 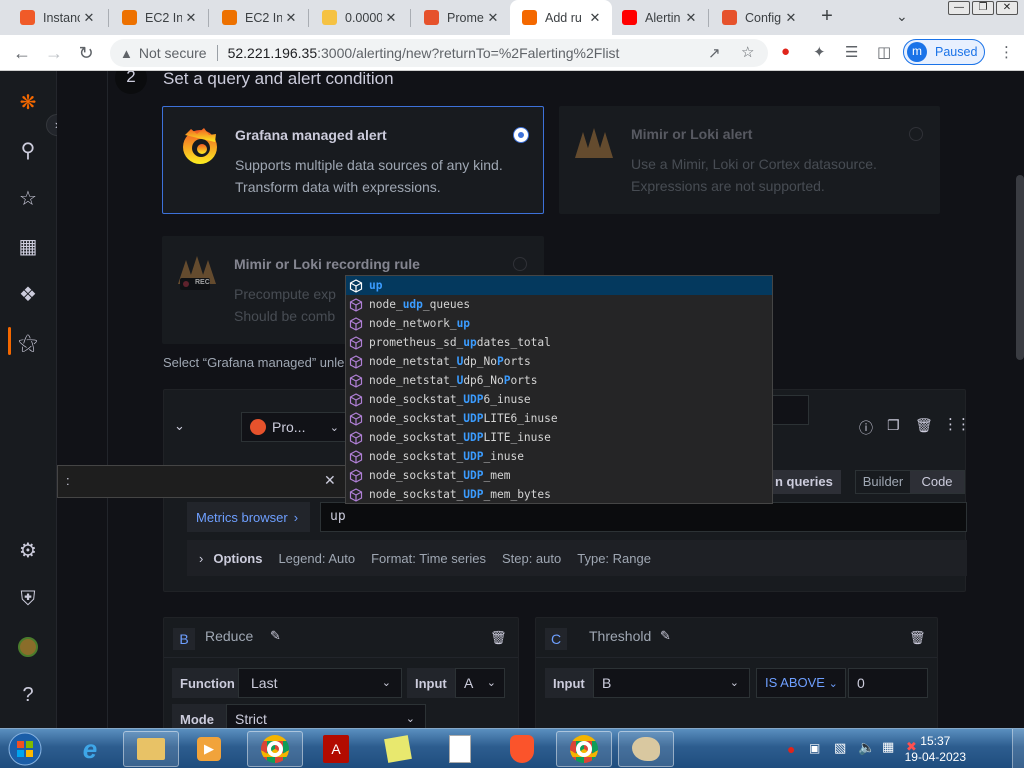 What do you see at coordinates (646, 749) in the screenshot?
I see `paint-icon` at bounding box center [646, 749].